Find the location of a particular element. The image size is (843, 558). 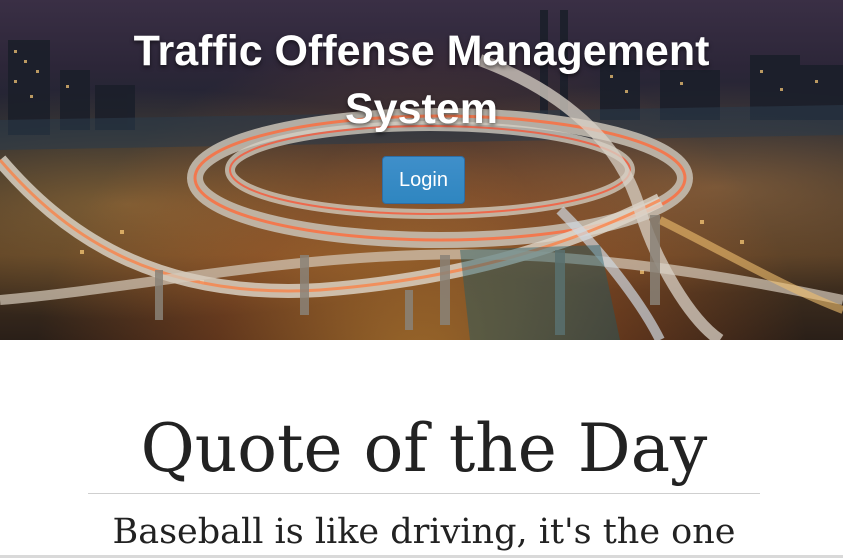

quote-heading: Quote of the Day is located at coordinates (424, 448).